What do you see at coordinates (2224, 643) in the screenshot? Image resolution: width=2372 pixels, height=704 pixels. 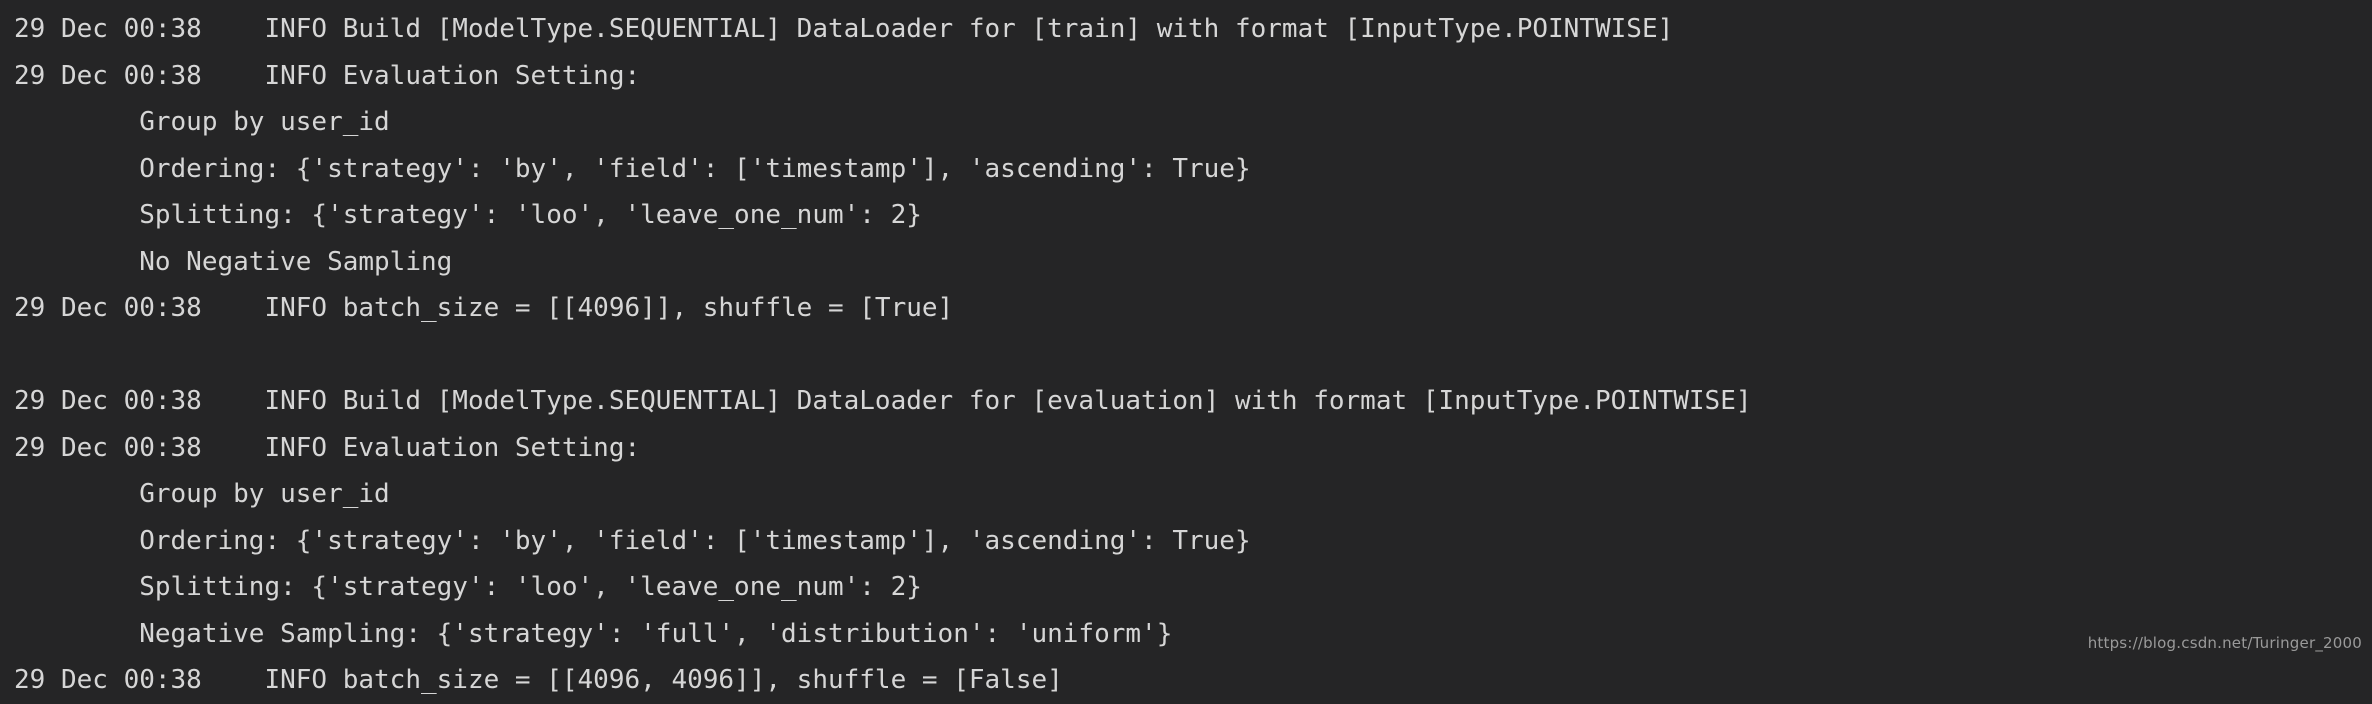 I see `watermark-text: https://blog.csdn.net/Turinger_2000` at bounding box center [2224, 643].